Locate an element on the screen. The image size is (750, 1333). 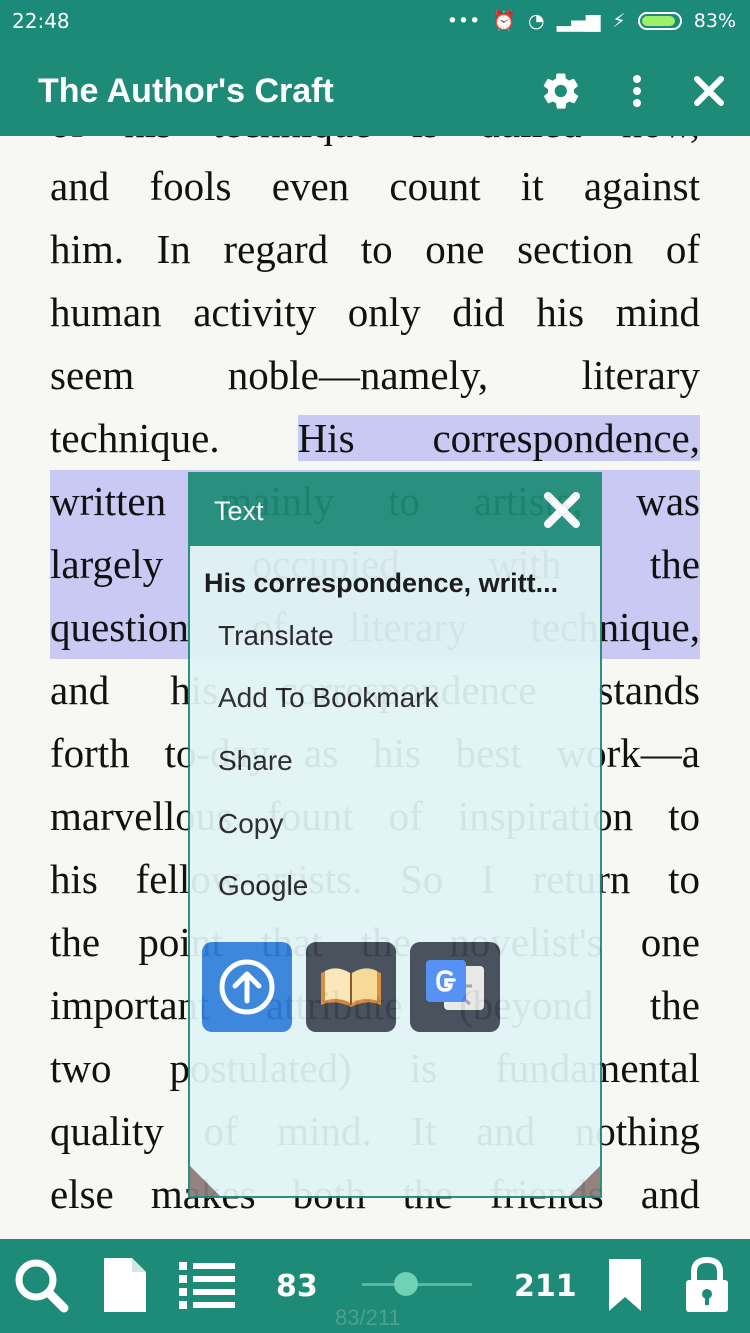
text-line: and fools even count it against is located at coordinates (375, 186).